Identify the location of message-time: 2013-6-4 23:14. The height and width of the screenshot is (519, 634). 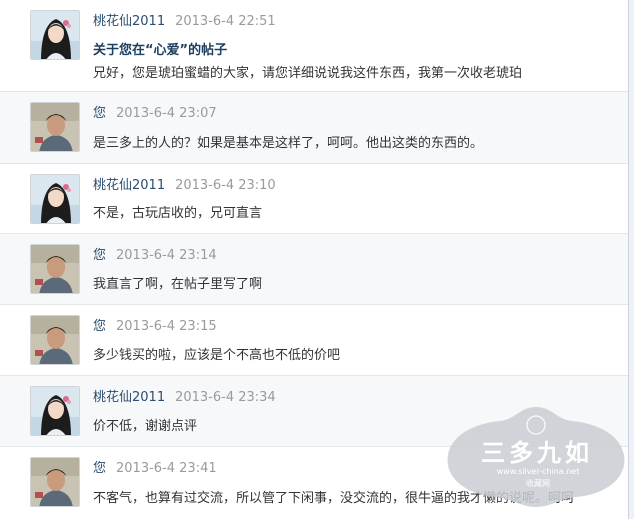
(166, 255).